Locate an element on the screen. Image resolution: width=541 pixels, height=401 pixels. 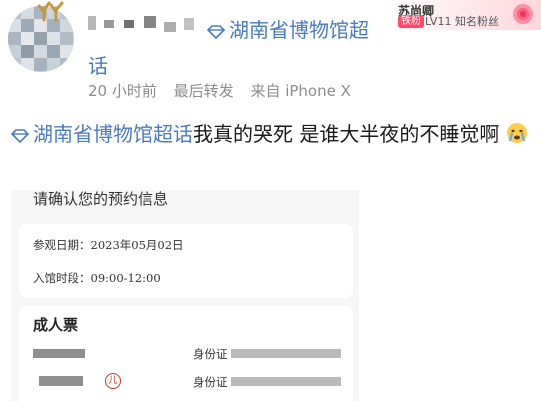
visit-date: 参观日期：2023年05月02日 is located at coordinates (108, 245).